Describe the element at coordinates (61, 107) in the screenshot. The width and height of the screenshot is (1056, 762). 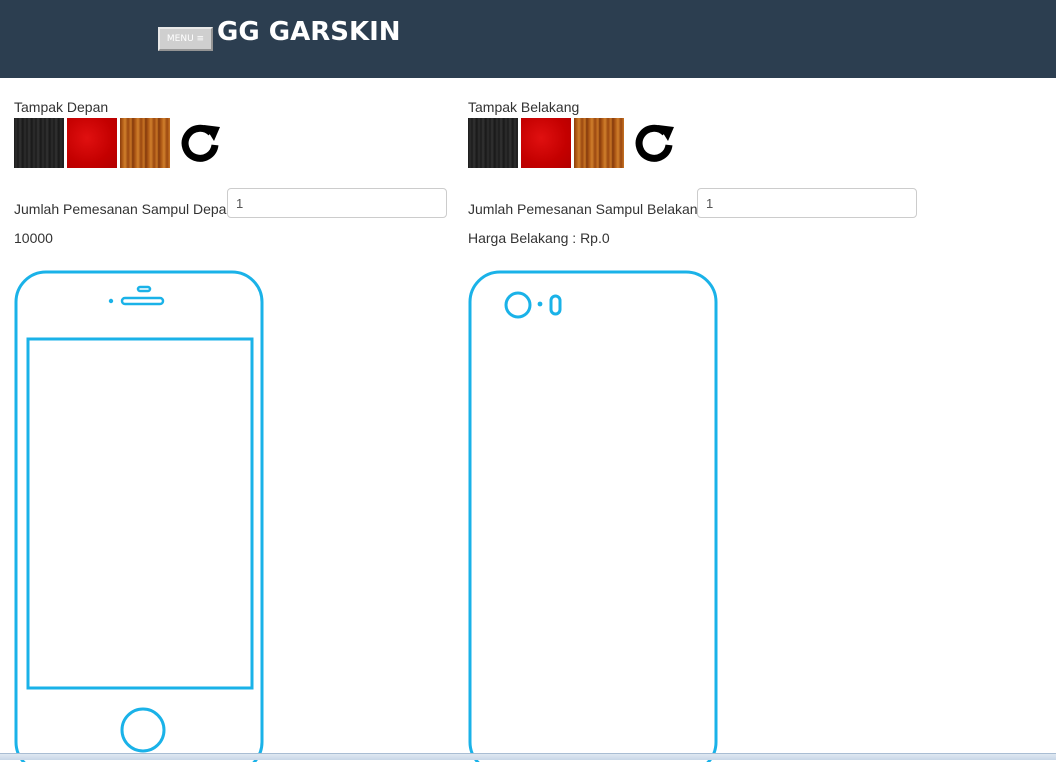
I see `front-view-label: Tampak Depan` at that location.